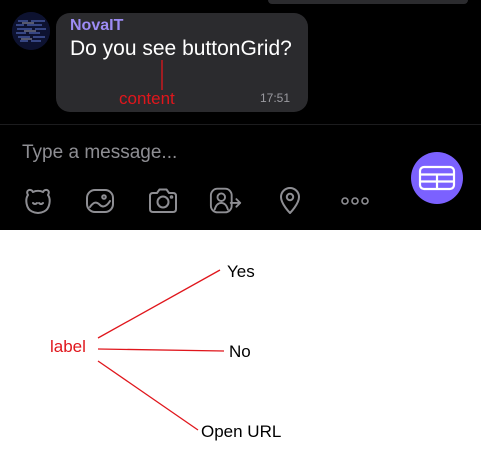 This screenshot has width=481, height=450. Describe the element at coordinates (240, 351) in the screenshot. I see `button-label-no: No` at that location.